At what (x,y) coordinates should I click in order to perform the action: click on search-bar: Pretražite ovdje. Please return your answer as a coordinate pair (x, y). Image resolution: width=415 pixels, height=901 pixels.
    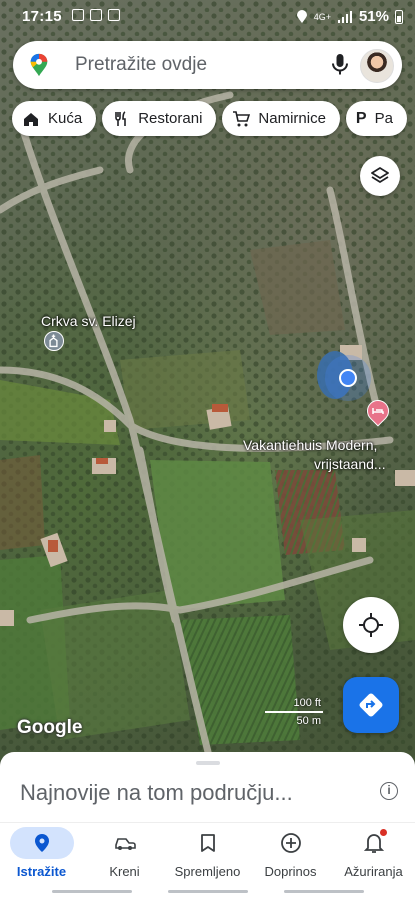
    Looking at the image, I should click on (207, 65).